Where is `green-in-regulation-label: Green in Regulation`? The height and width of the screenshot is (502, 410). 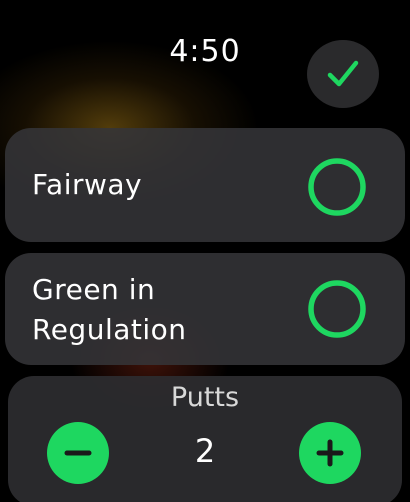
green-in-regulation-label: Green in Regulation is located at coordinates (109, 309).